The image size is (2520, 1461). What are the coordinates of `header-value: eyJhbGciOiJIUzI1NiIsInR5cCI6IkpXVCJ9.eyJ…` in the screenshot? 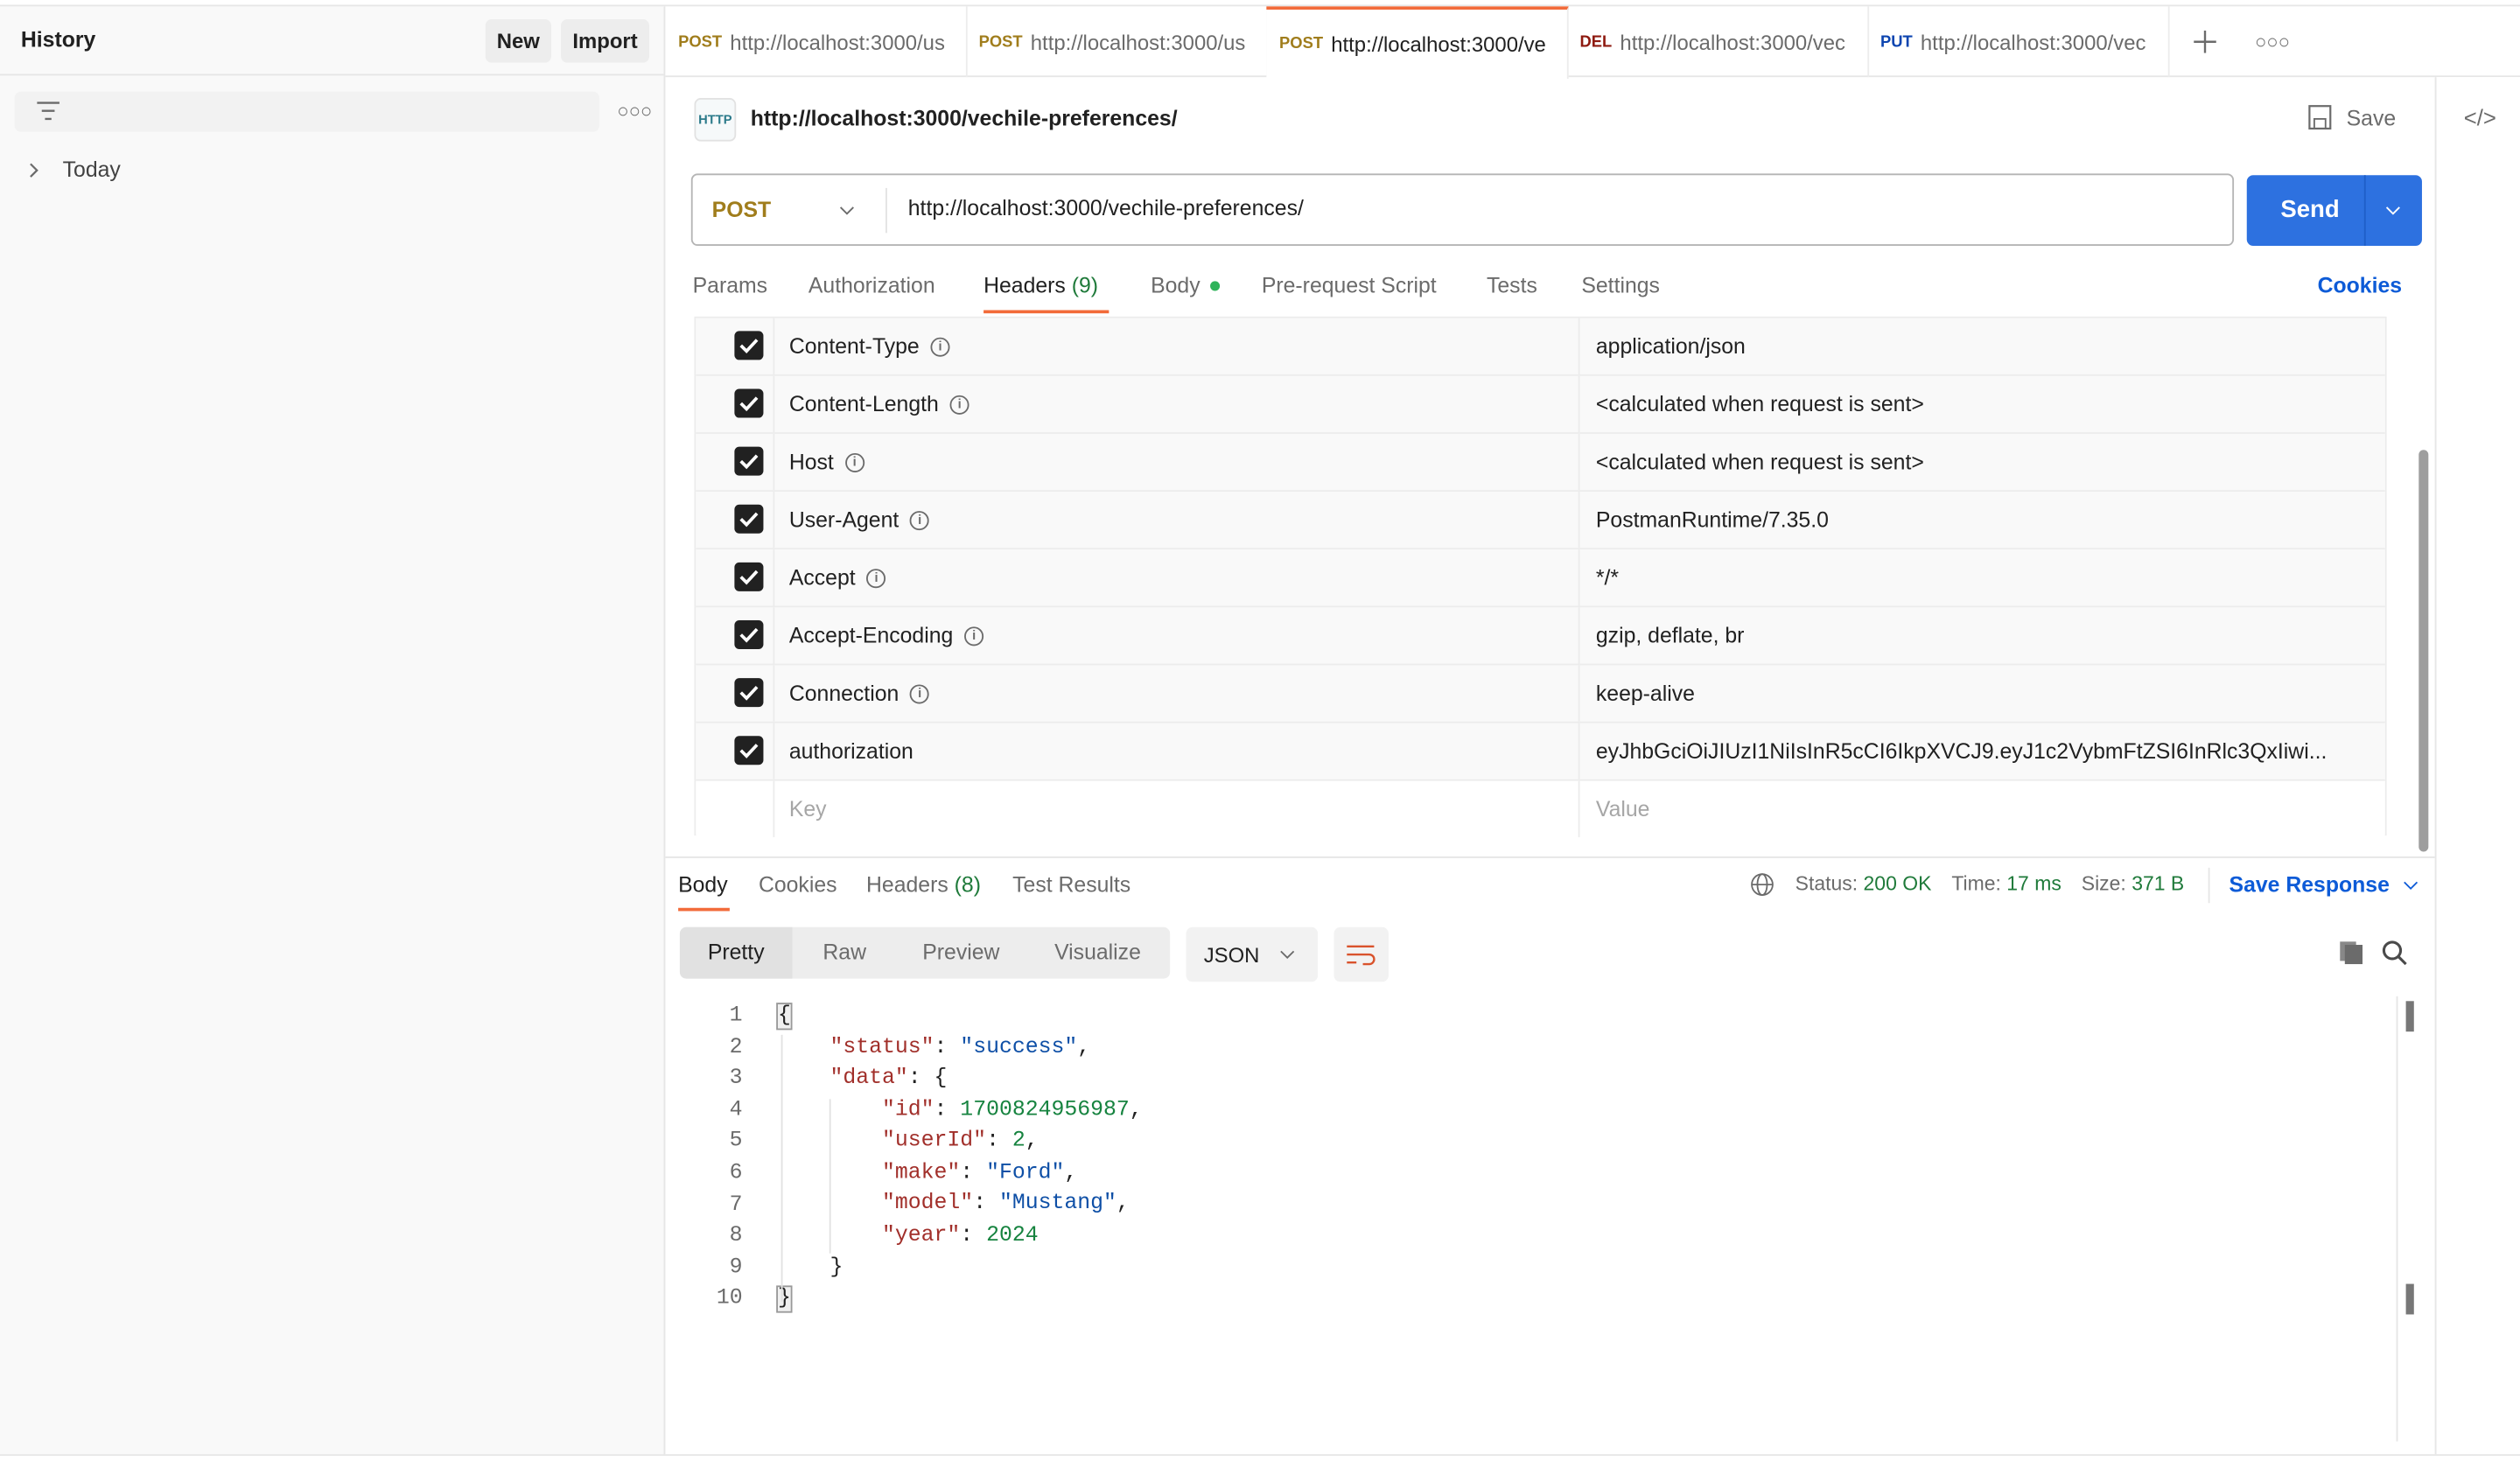 It's located at (1982, 751).